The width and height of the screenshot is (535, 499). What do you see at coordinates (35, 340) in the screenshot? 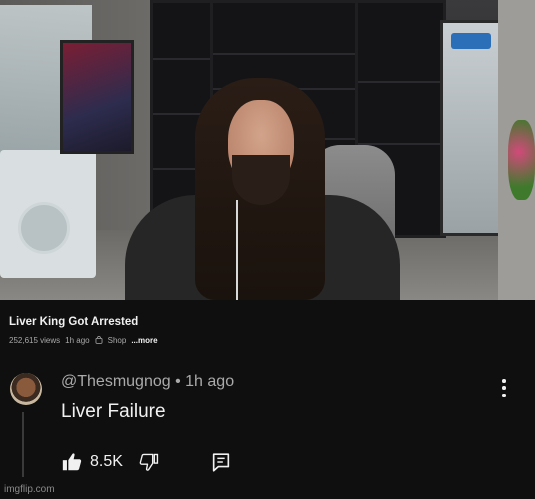
I see `view-count: 252,615 views` at bounding box center [35, 340].